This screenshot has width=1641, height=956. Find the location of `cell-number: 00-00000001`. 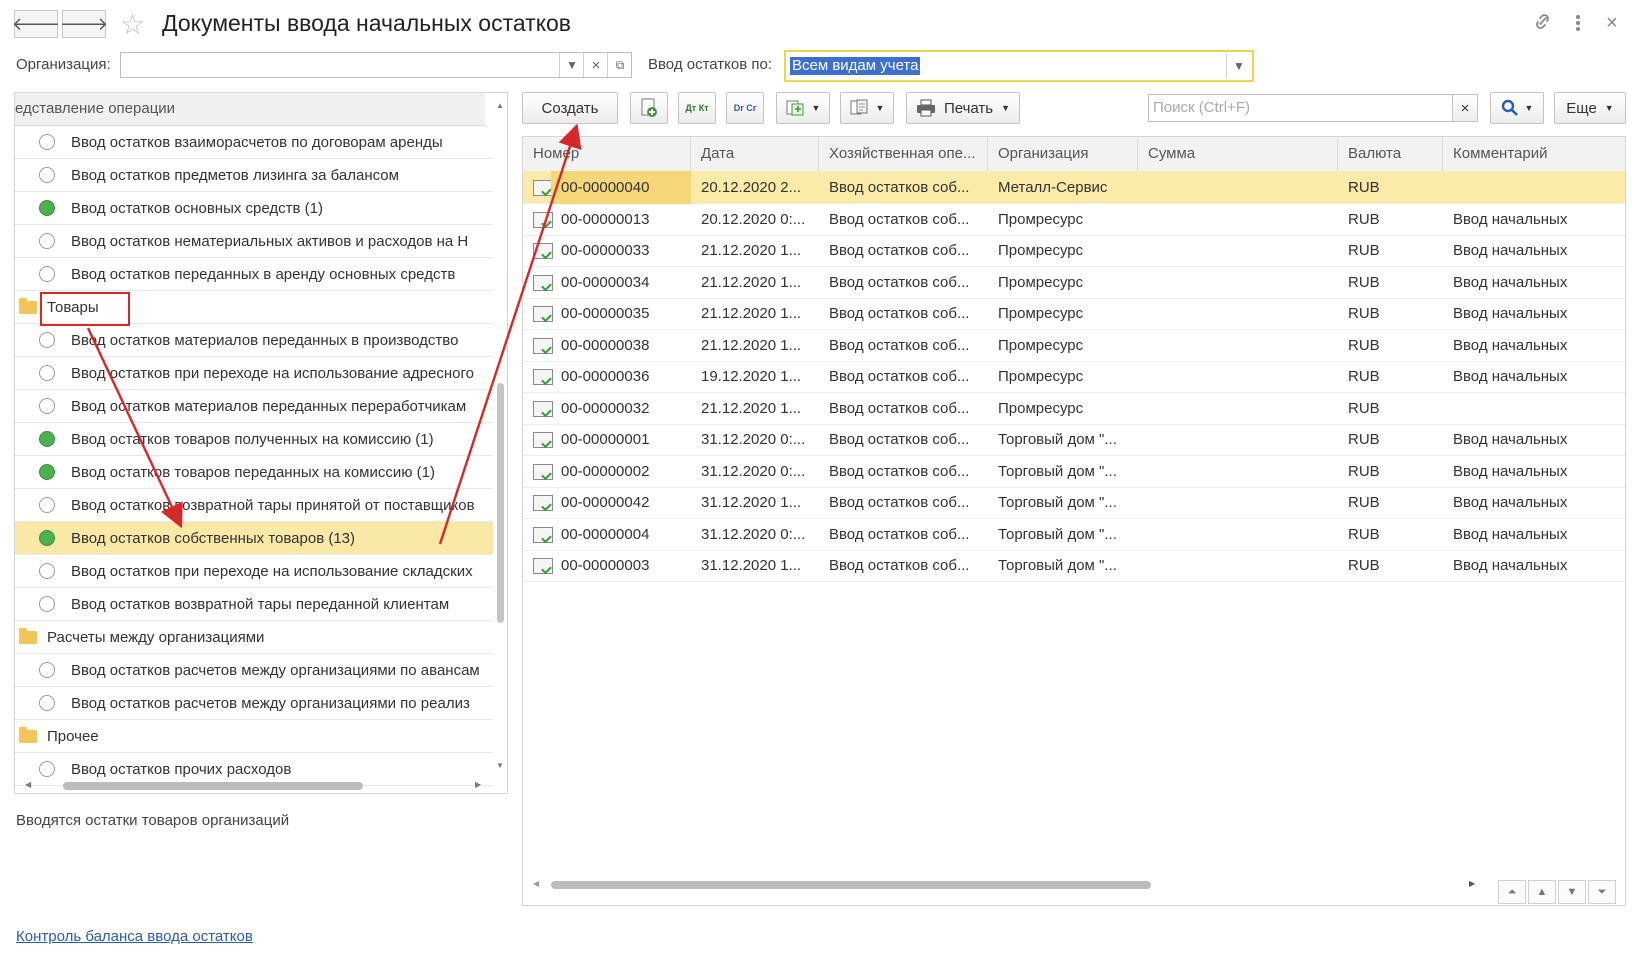

cell-number: 00-00000001 is located at coordinates (605, 439).